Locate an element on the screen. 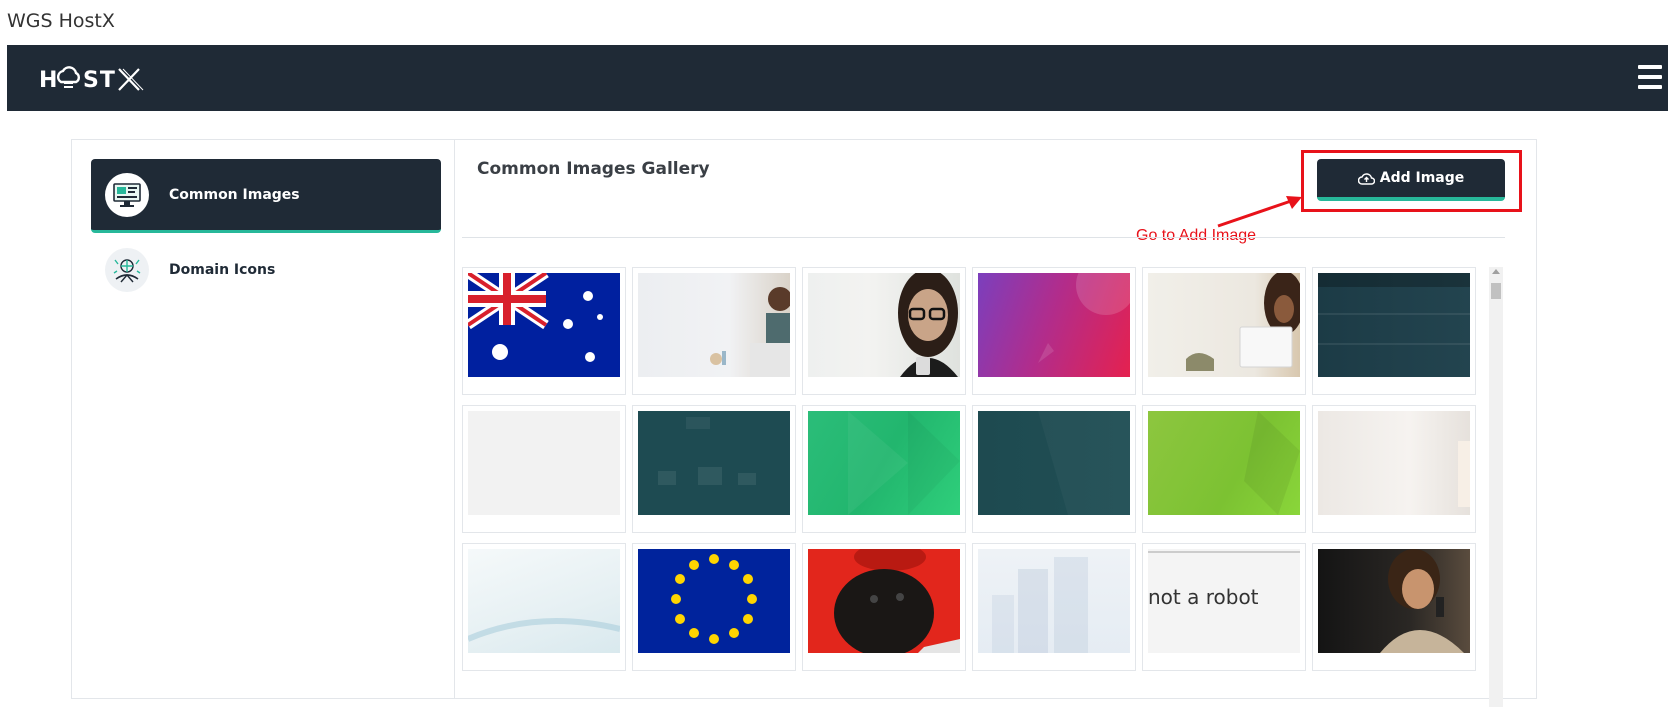 The height and width of the screenshot is (707, 1668). top-navbar: H ST is located at coordinates (837, 78).